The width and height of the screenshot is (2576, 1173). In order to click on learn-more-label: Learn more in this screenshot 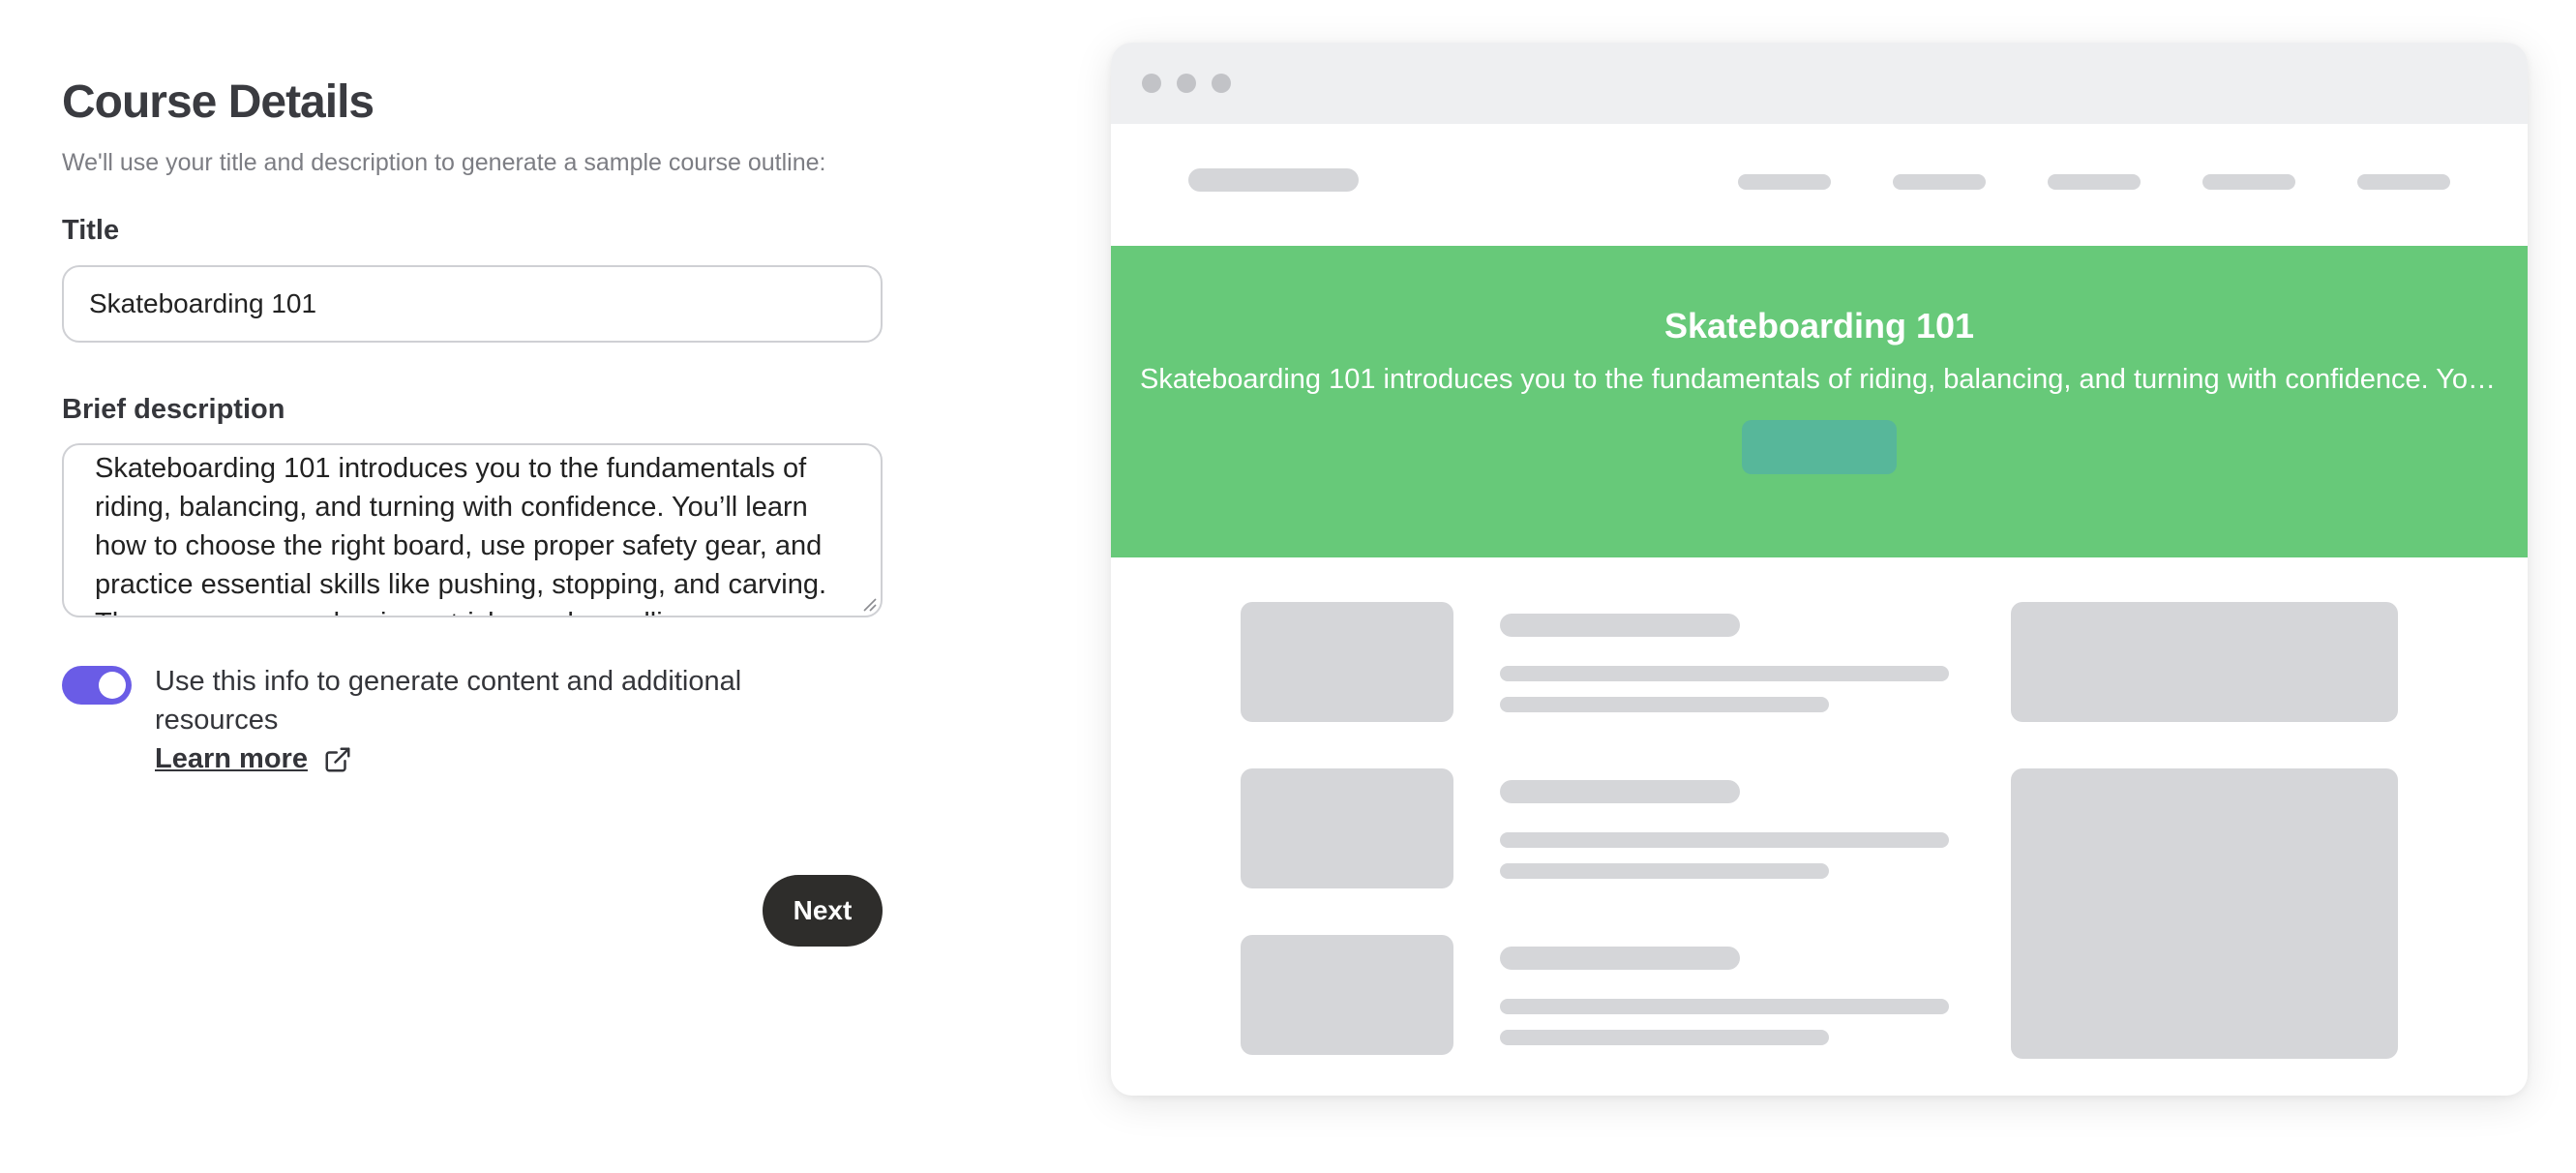, I will do `click(231, 758)`.